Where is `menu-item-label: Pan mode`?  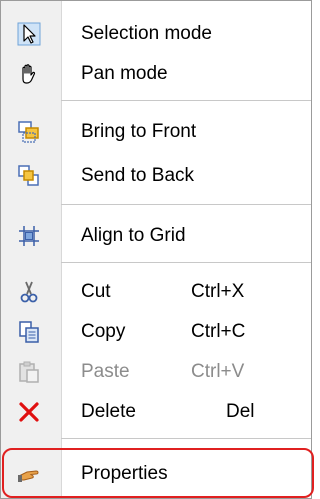 menu-item-label: Pan mode is located at coordinates (124, 73).